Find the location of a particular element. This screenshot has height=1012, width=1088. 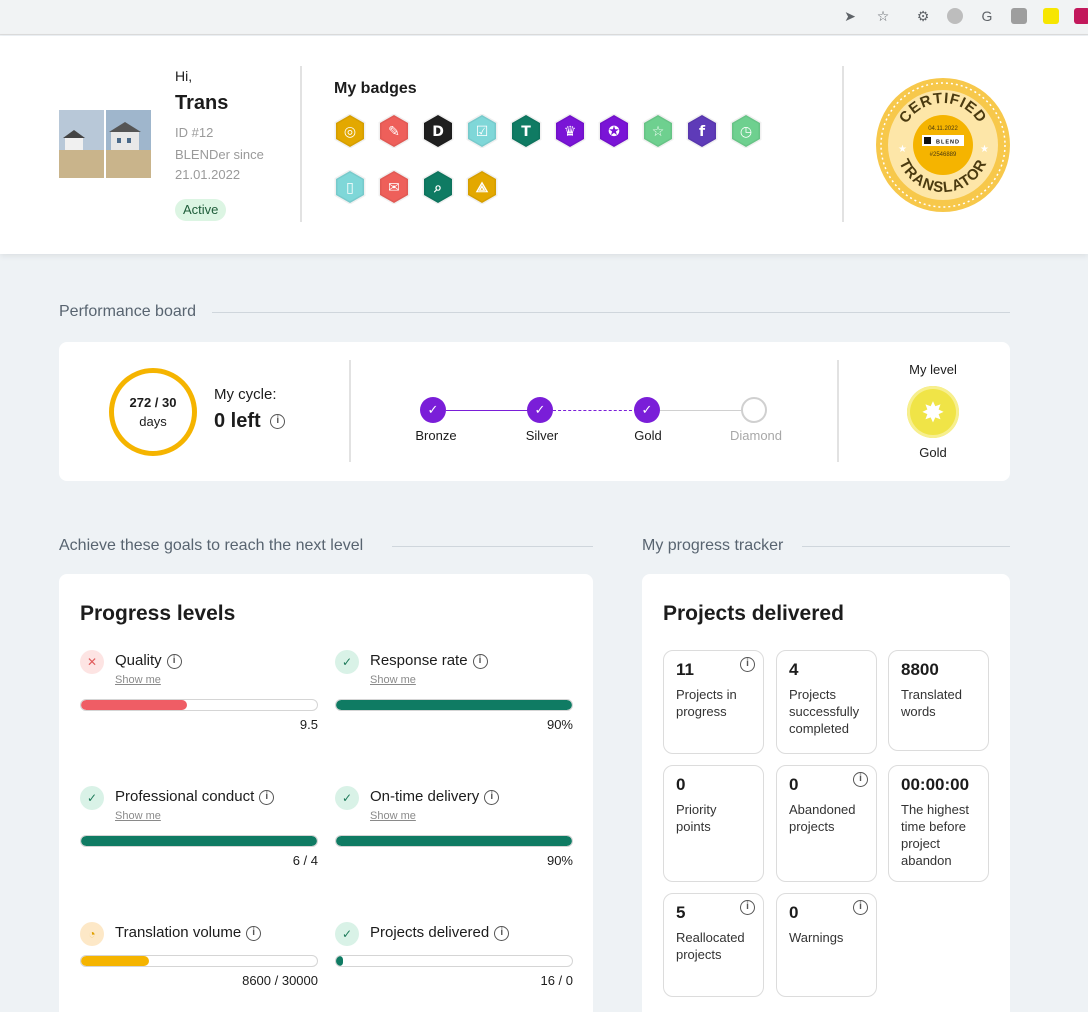

cert-star-icon: ★ is located at coordinates (902, 149).